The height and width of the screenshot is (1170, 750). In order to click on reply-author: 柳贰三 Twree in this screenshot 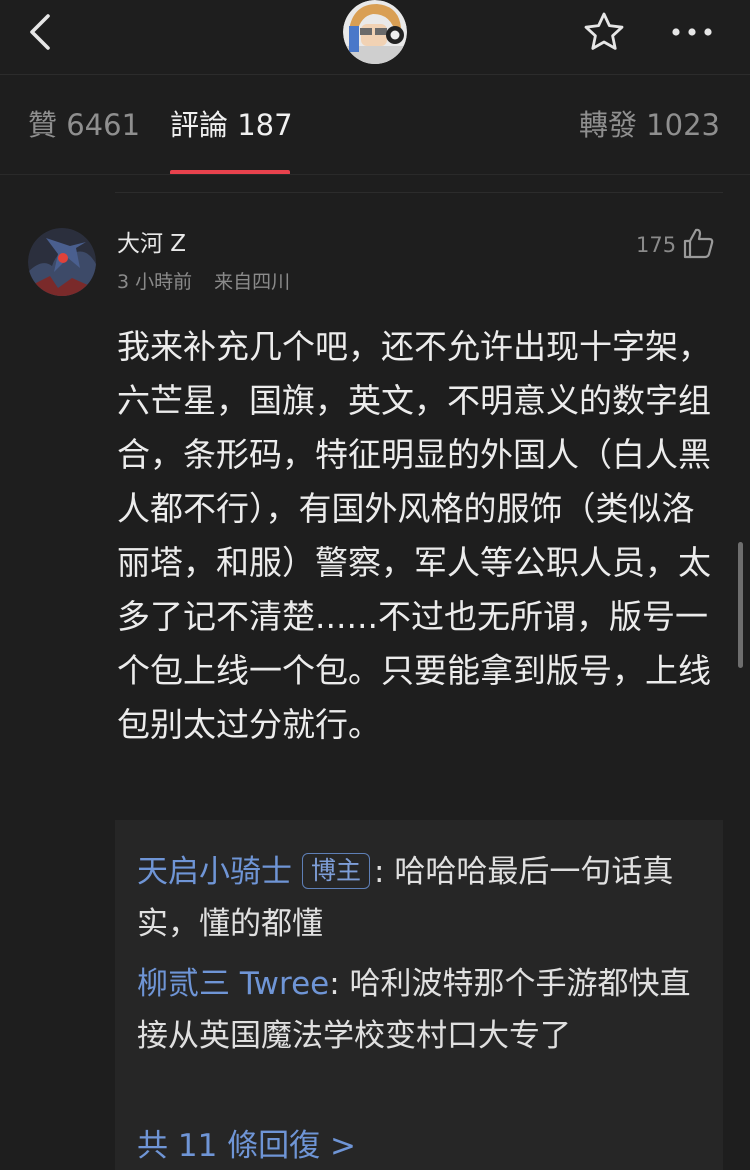, I will do `click(233, 984)`.